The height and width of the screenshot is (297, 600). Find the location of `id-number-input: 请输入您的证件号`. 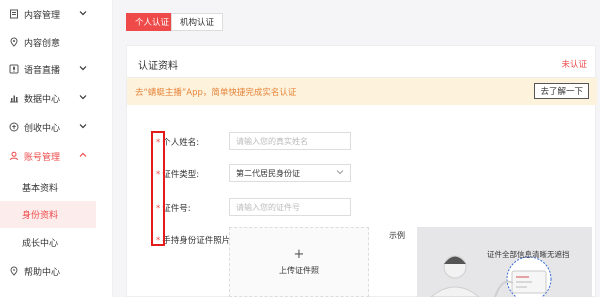

id-number-input: 请输入您的证件号 is located at coordinates (290, 207).